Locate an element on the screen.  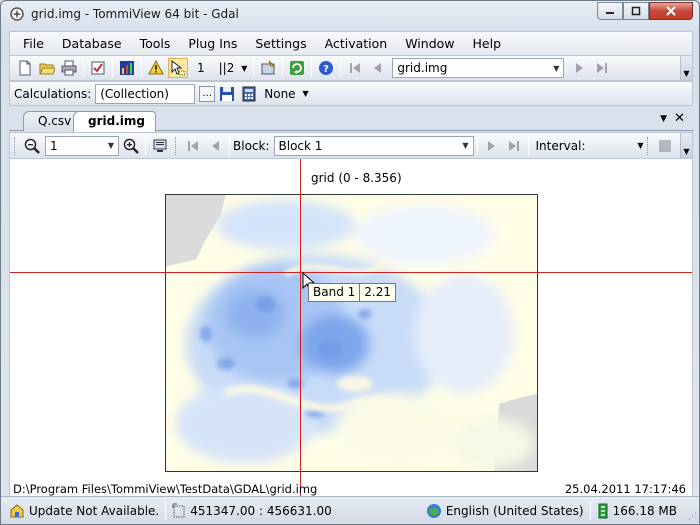
memory-status: 166.18 MB is located at coordinates (645, 511).